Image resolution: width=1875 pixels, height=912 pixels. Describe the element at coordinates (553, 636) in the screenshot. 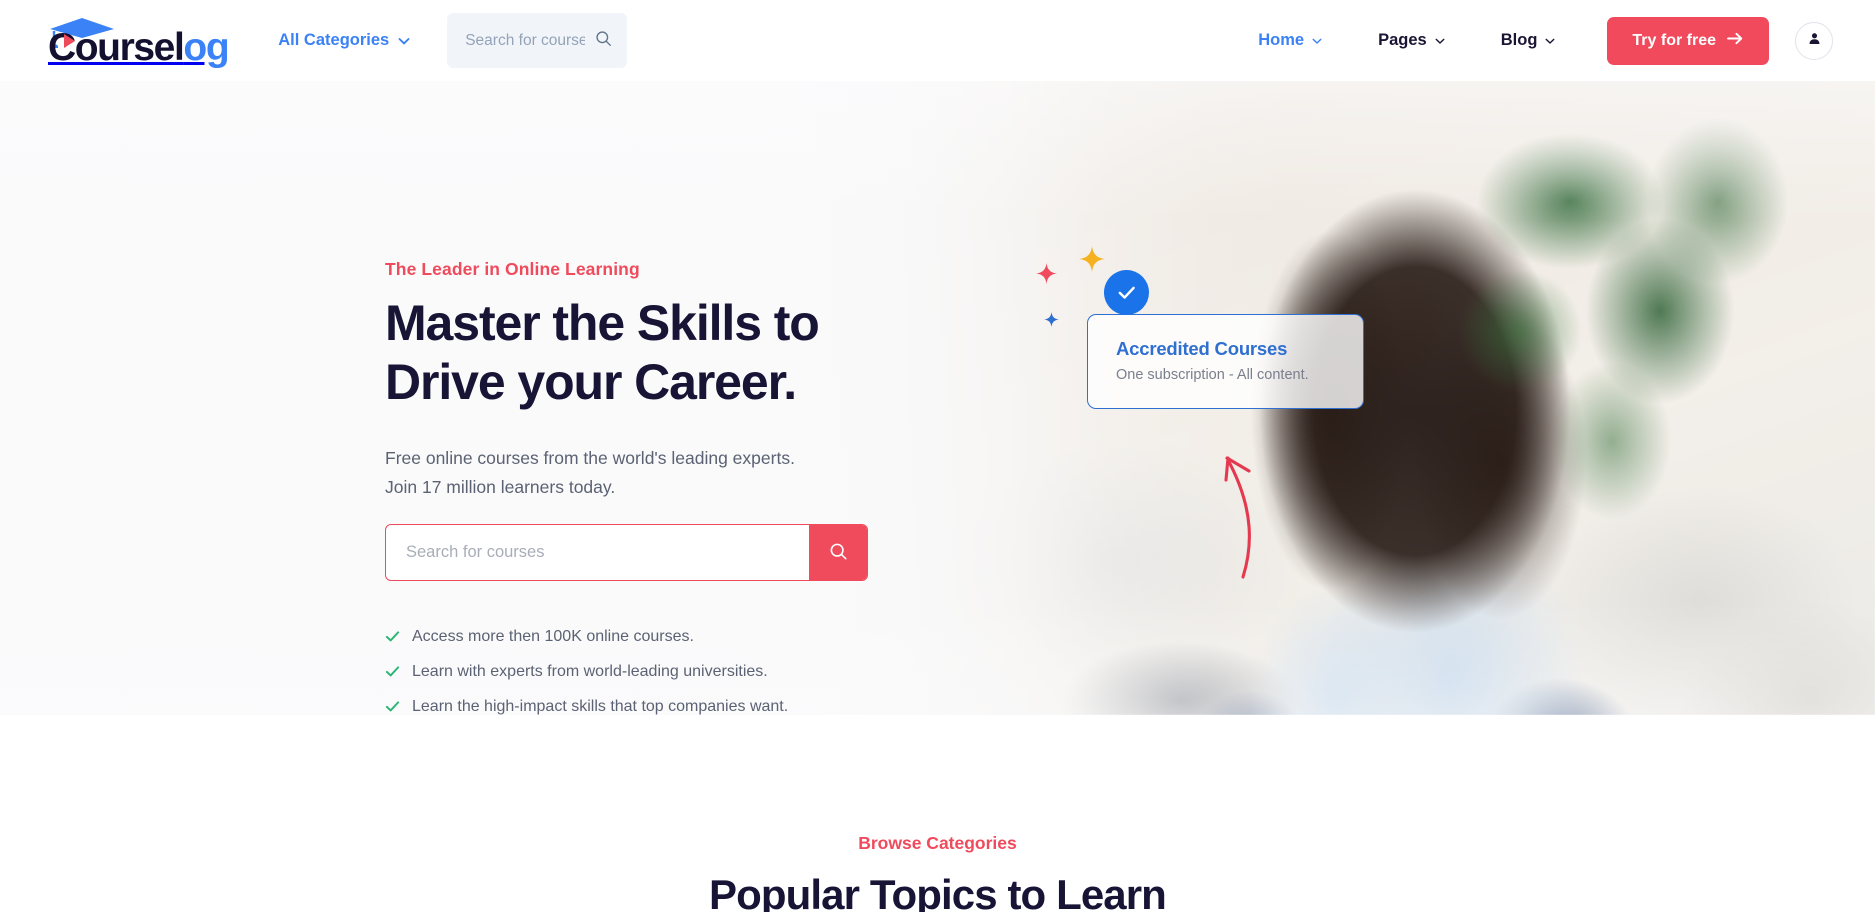

I see `list-item-label: Access more then 100K online courses.` at that location.